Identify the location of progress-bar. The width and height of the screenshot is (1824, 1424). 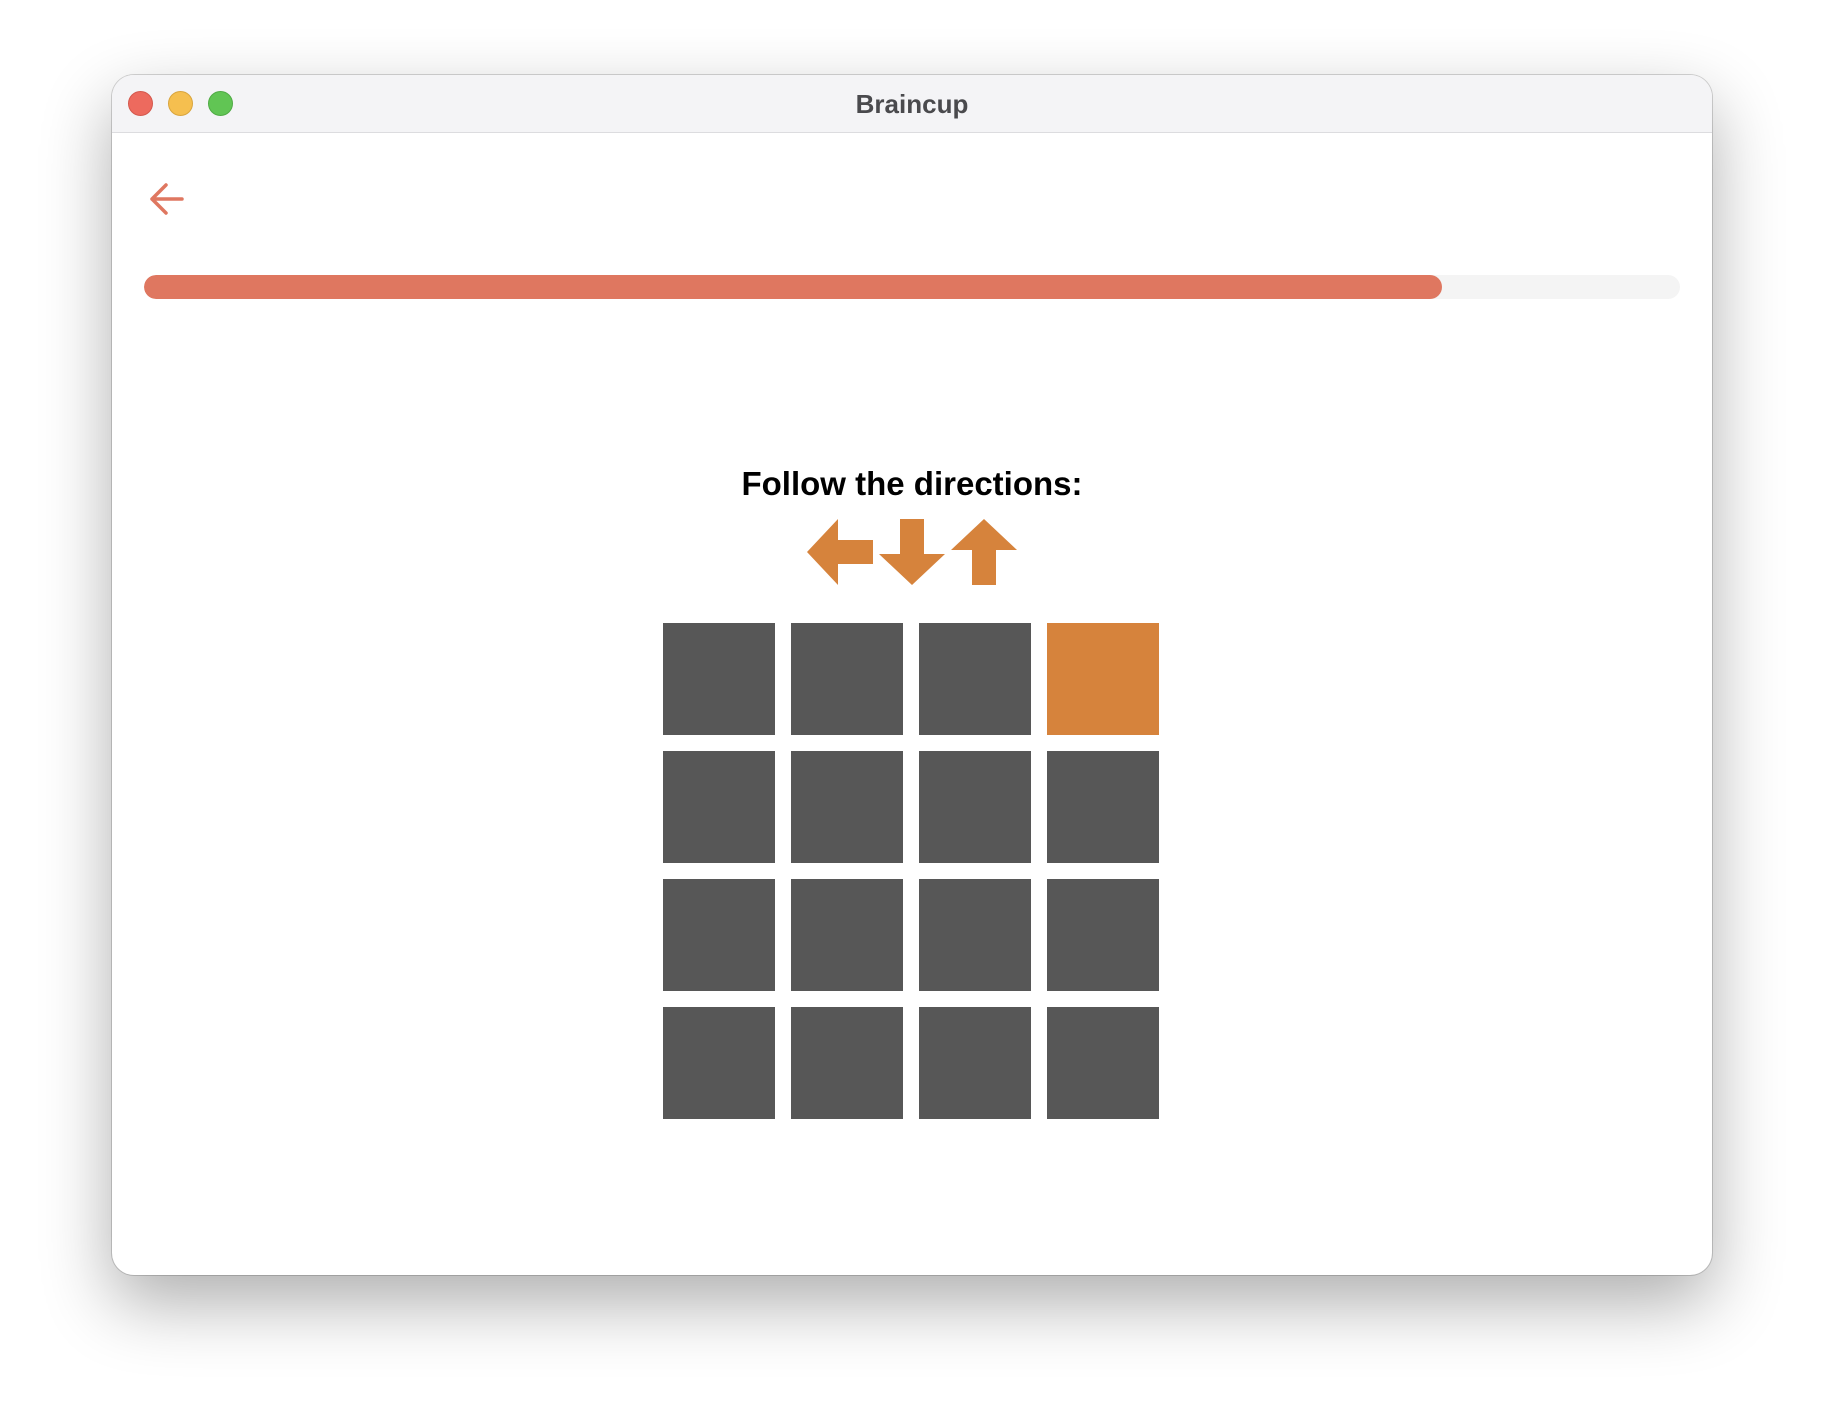
(912, 287).